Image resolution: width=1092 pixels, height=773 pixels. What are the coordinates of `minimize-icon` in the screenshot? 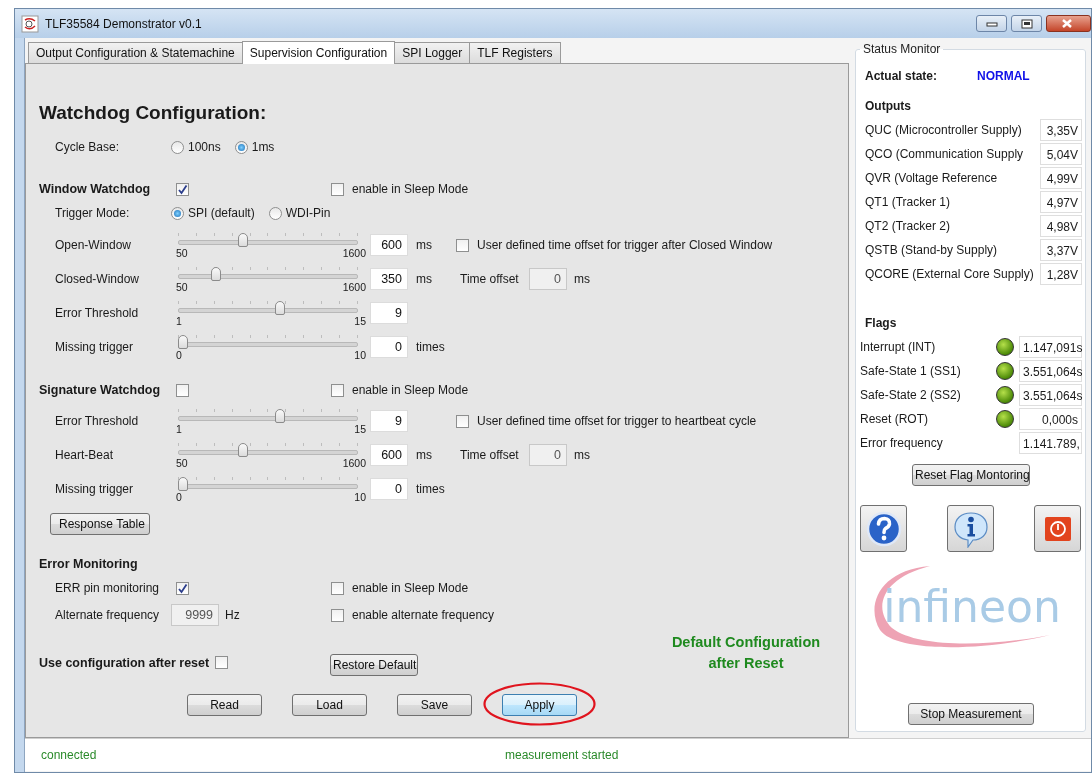 It's located at (991, 23).